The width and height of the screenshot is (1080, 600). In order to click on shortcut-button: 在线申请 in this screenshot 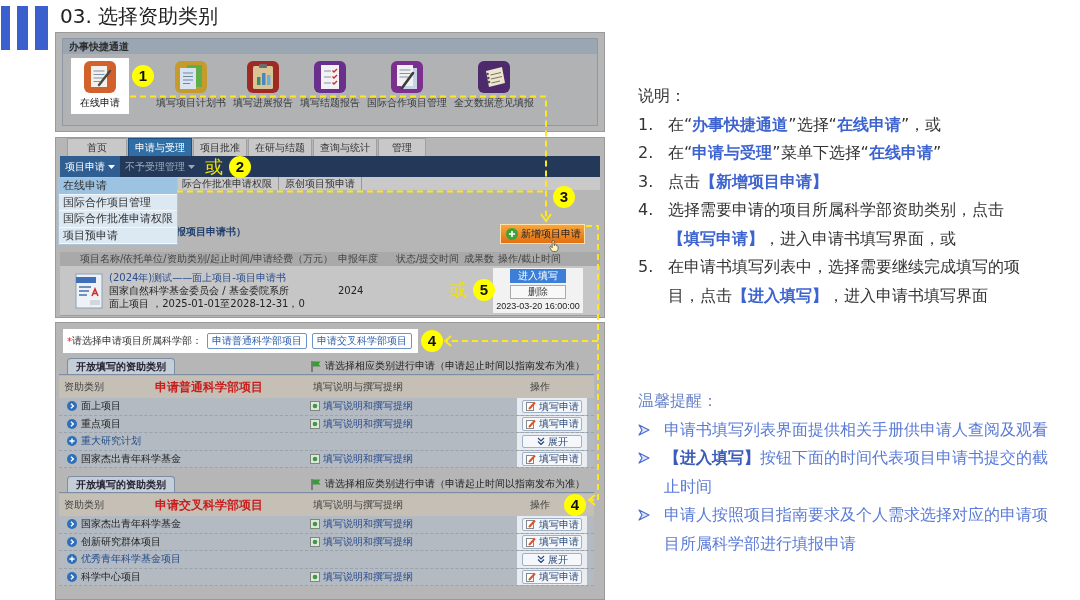, I will do `click(100, 86)`.